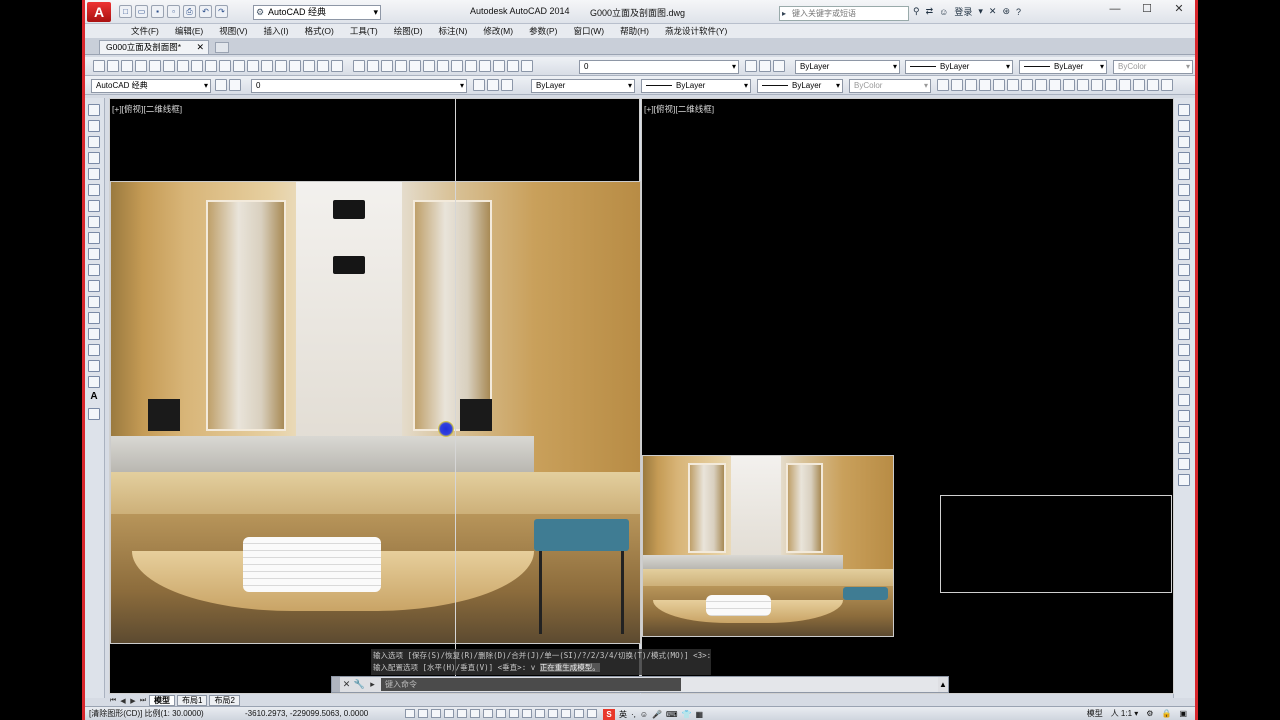 This screenshot has height=720, width=1280. I want to click on quickcalc-icon, so click(527, 66).